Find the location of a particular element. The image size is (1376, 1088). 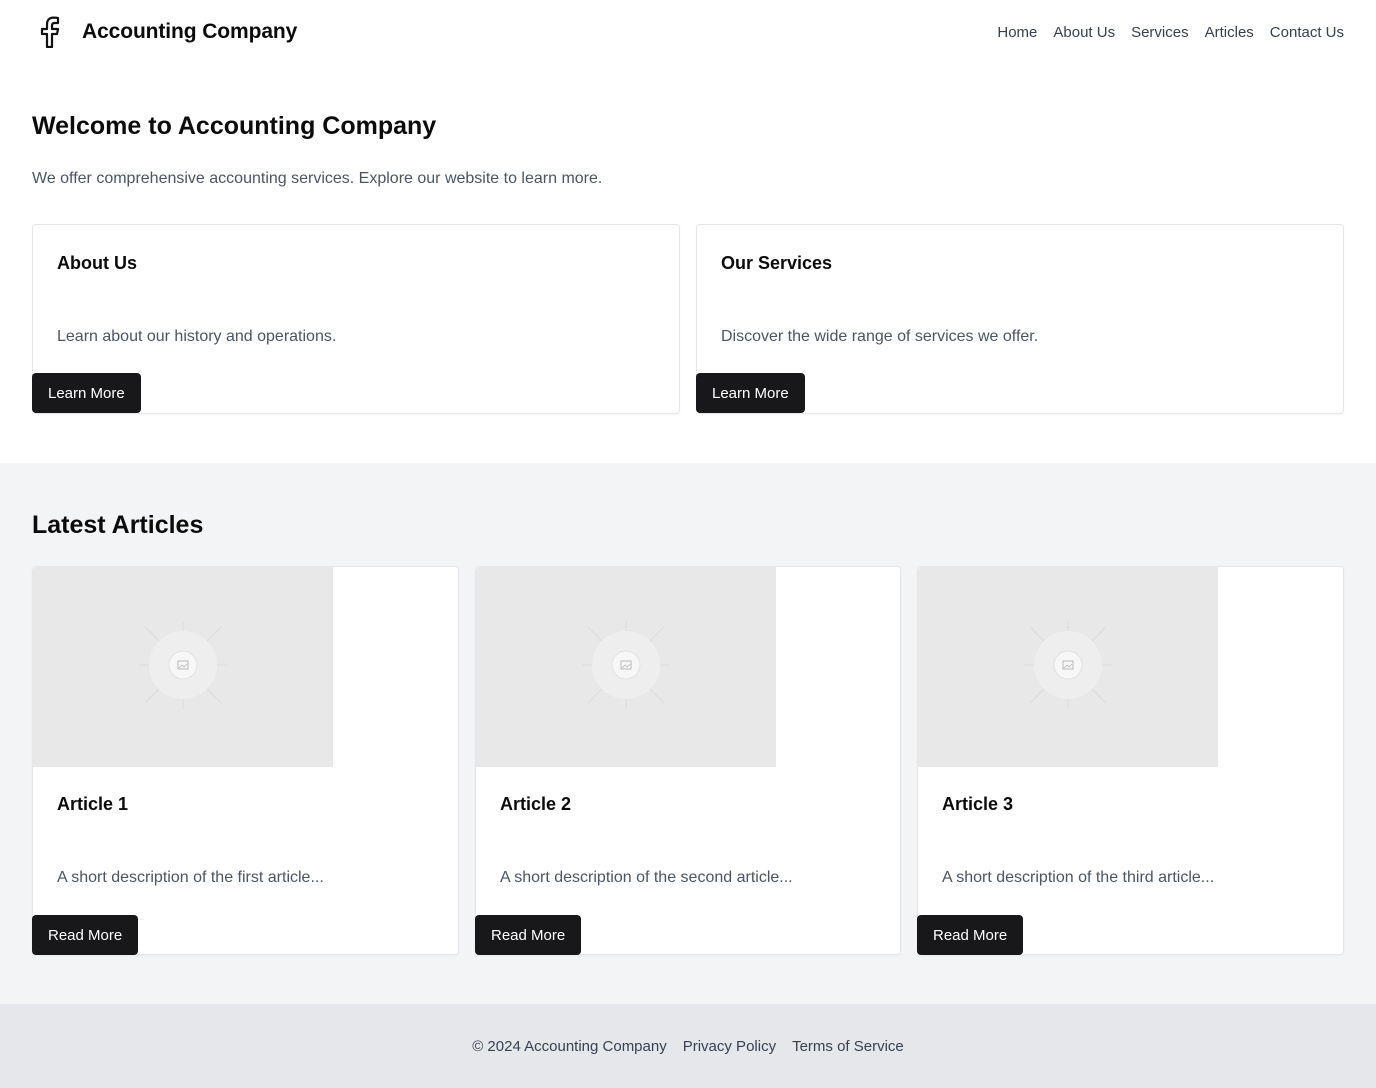

article-title: Article 3 is located at coordinates (978, 804).